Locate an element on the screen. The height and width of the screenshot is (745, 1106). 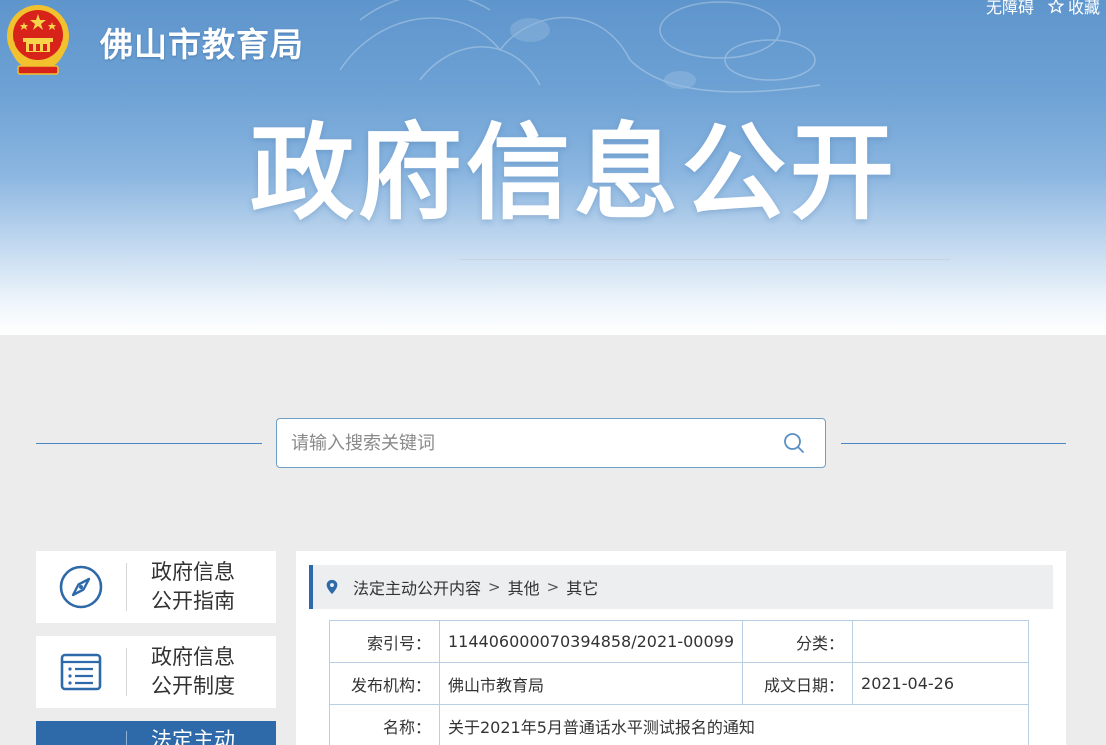
search-input is located at coordinates (534, 443).